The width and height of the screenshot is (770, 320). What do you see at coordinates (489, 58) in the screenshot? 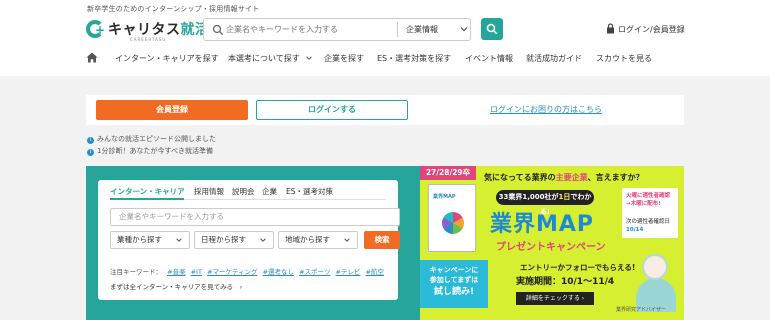
I see `nav-item-events: イベント情報` at bounding box center [489, 58].